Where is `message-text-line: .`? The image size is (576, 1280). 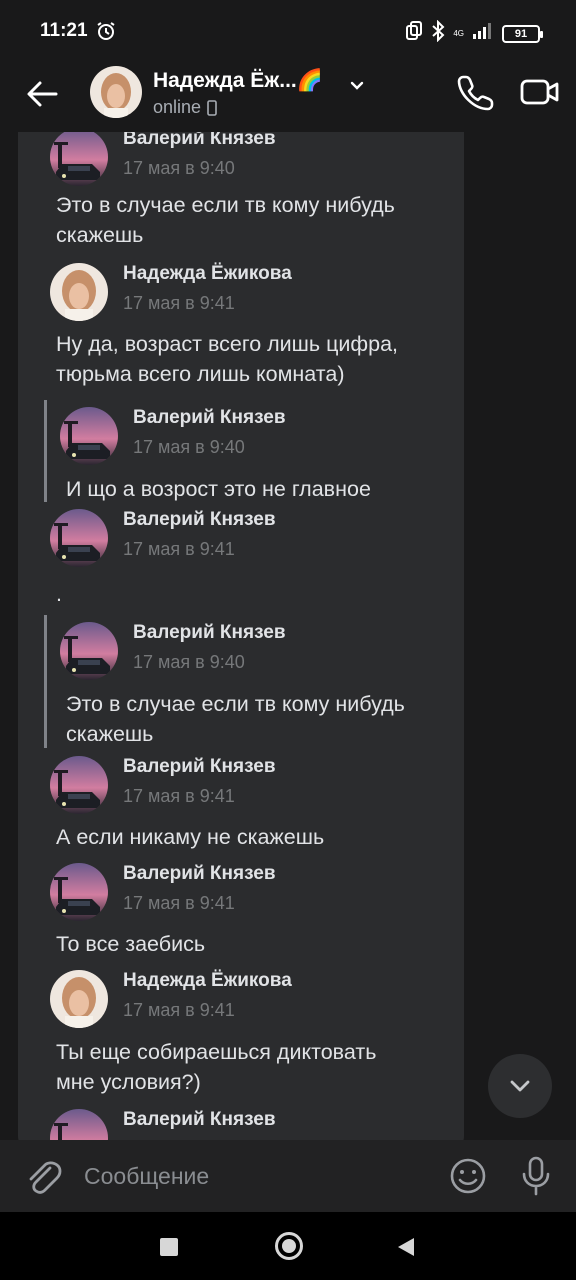
message-text-line: . is located at coordinates (59, 594).